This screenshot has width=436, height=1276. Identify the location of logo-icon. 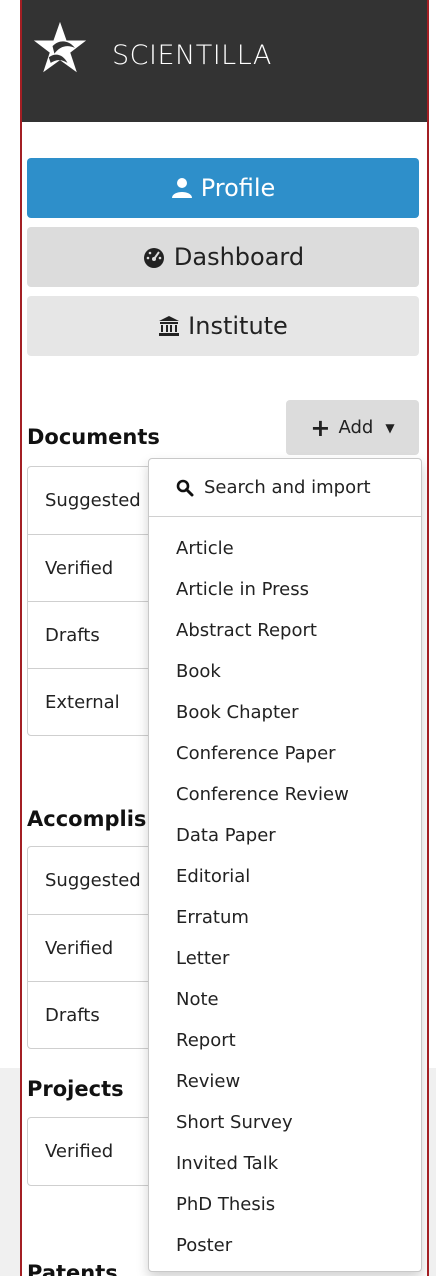
(60, 47).